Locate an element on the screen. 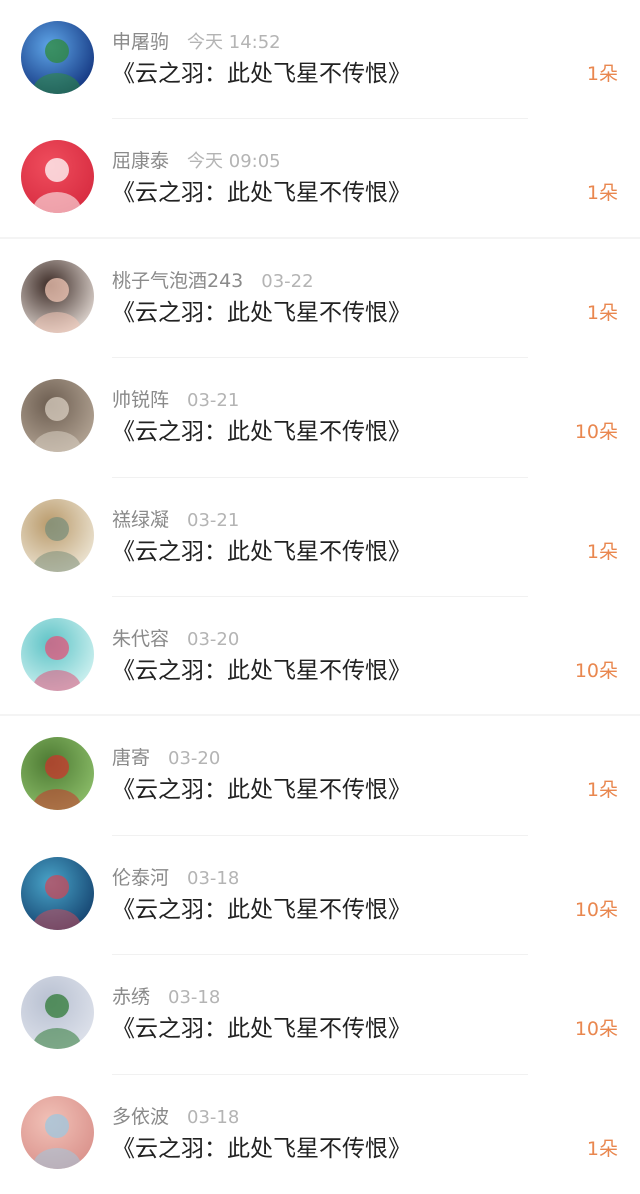 This screenshot has width=640, height=1194. list-item: 禚绿凝 03-21 《云之羽：此处飞星不传恨》 1朵 is located at coordinates (320, 537).